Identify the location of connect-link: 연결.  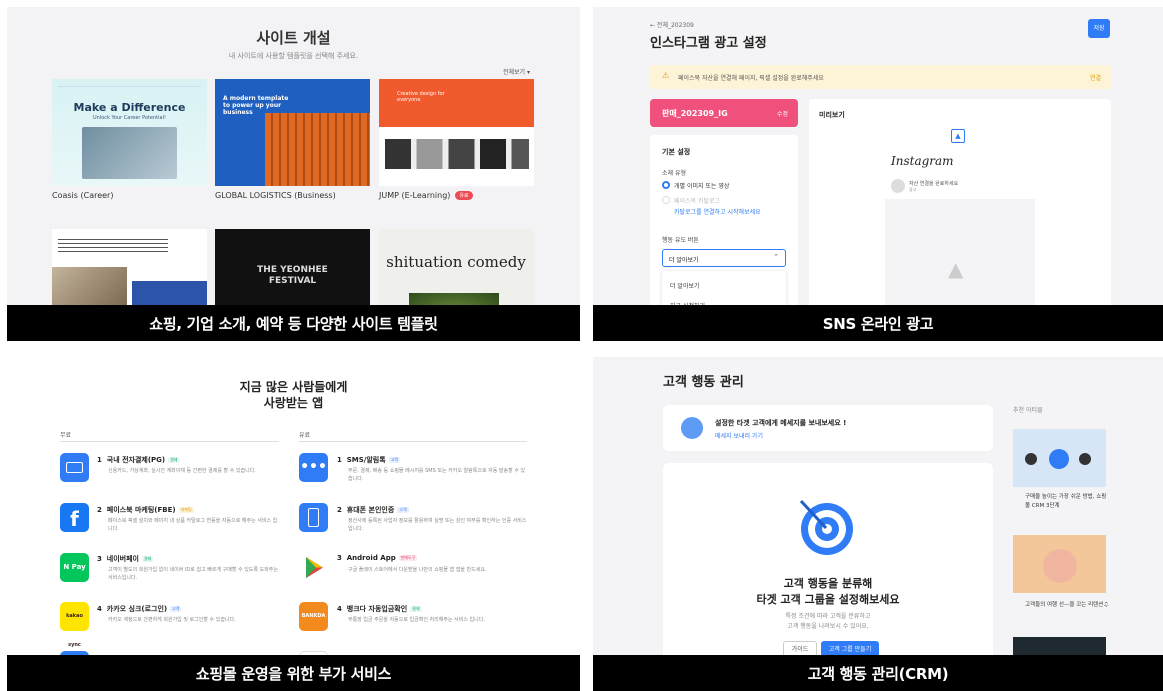
(1095, 77).